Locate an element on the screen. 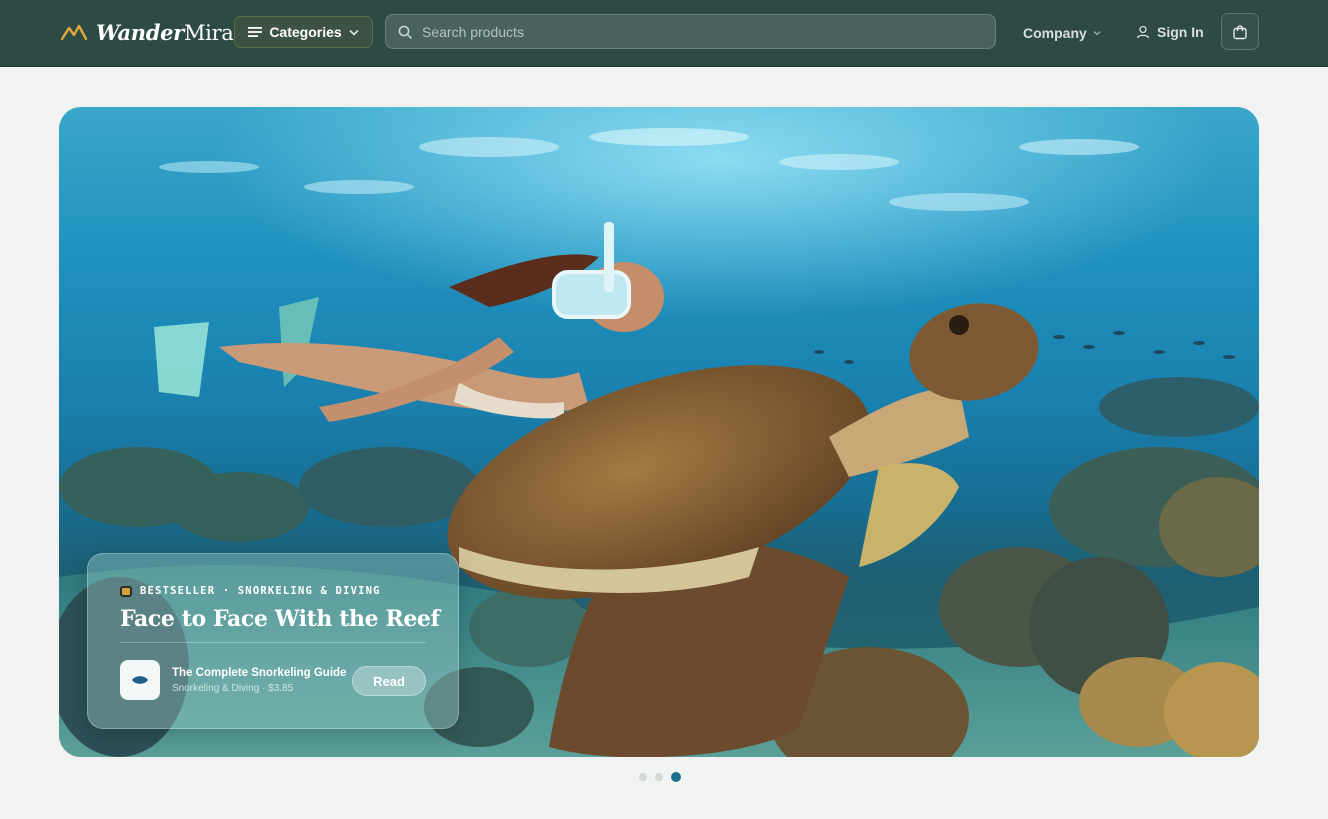 This screenshot has height=819, width=1328. book-thumbnail is located at coordinates (140, 680).